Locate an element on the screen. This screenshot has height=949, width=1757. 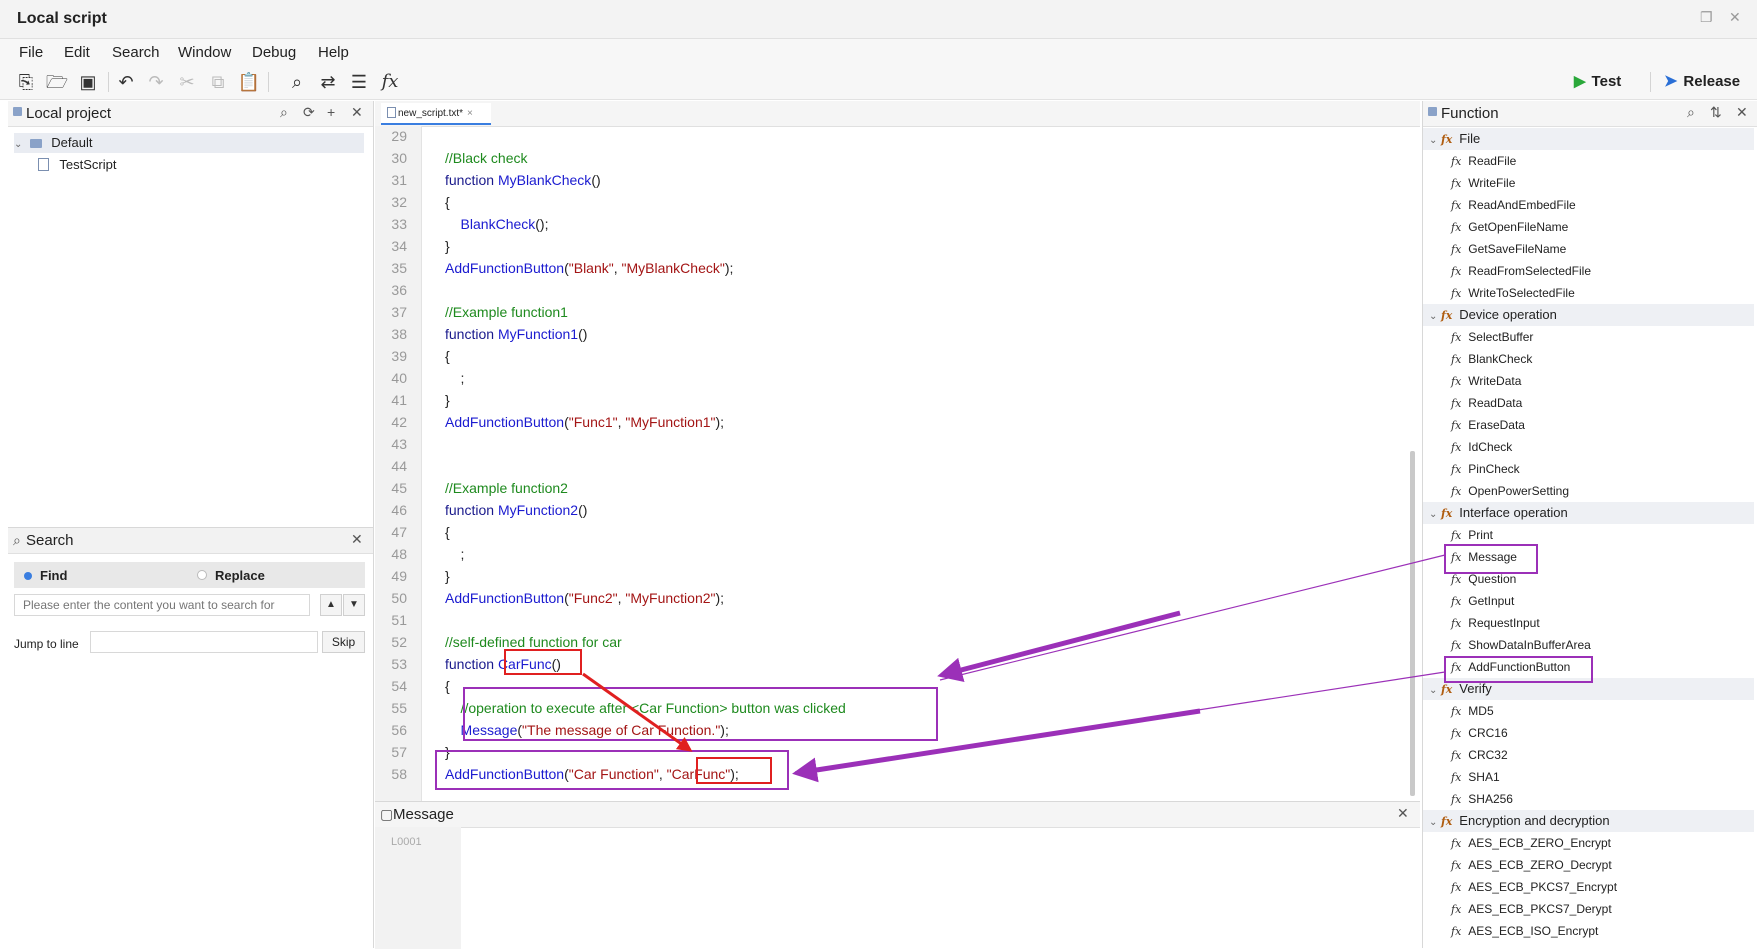
function-item: fx WriteFile is located at coordinates (1590, 183).